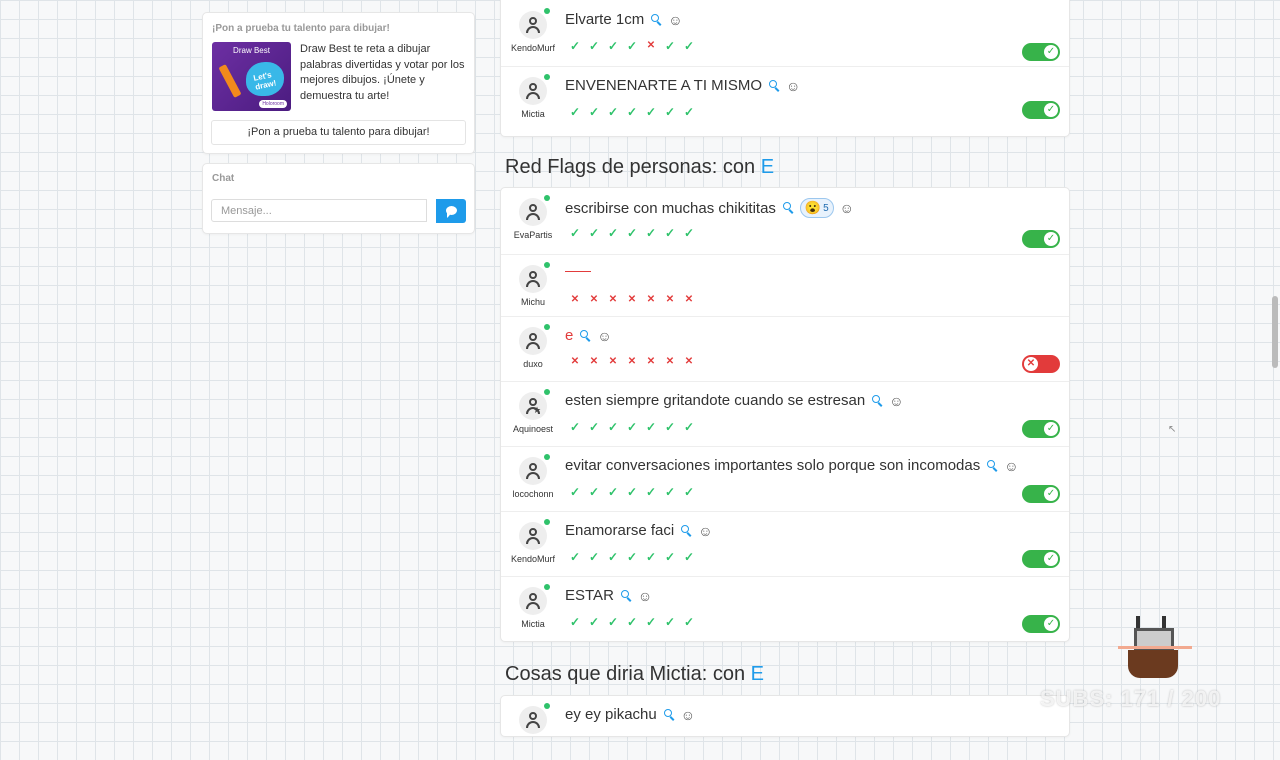 The height and width of the screenshot is (760, 1280). I want to click on validity-toggle: ✕, so click(1041, 364).